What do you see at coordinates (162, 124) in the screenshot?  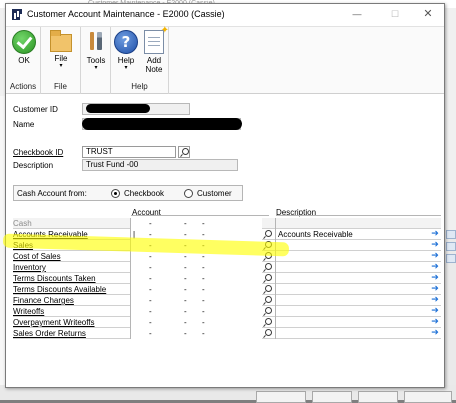 I see `redaction-mark` at bounding box center [162, 124].